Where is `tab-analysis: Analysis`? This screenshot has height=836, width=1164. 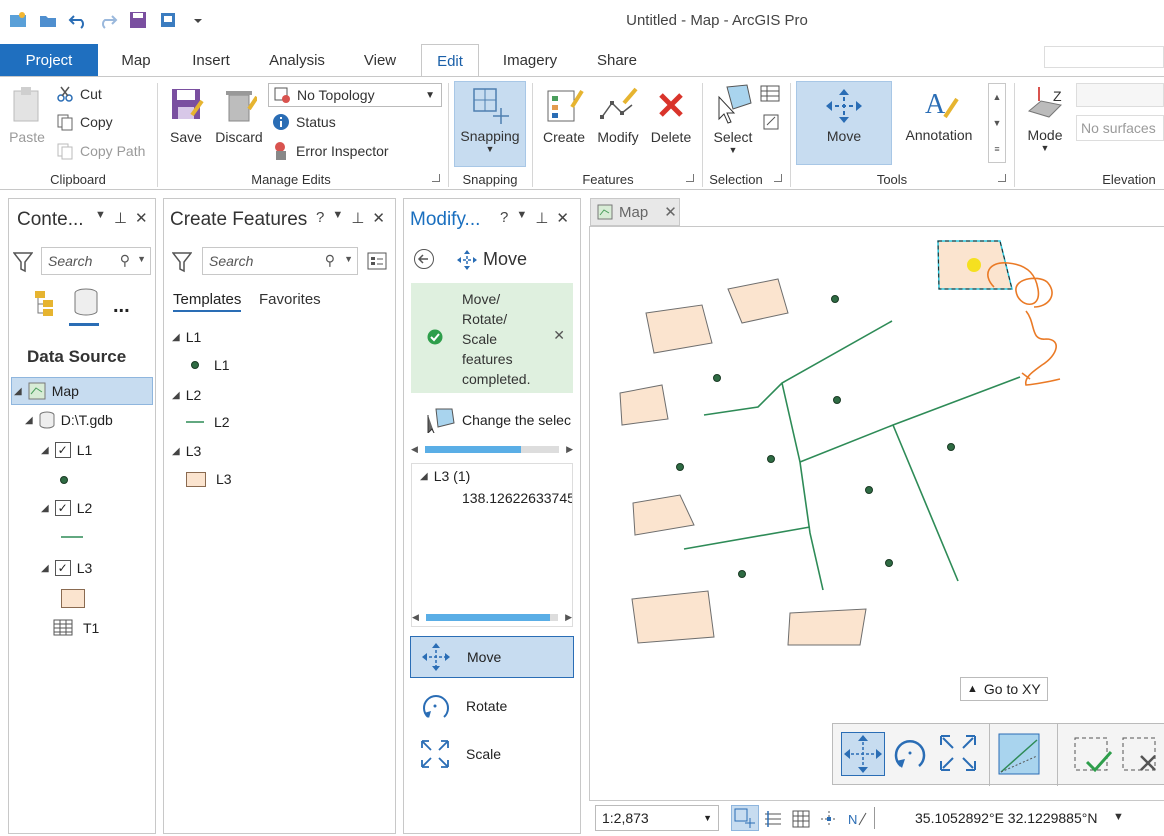
tab-analysis: Analysis is located at coordinates (297, 60).